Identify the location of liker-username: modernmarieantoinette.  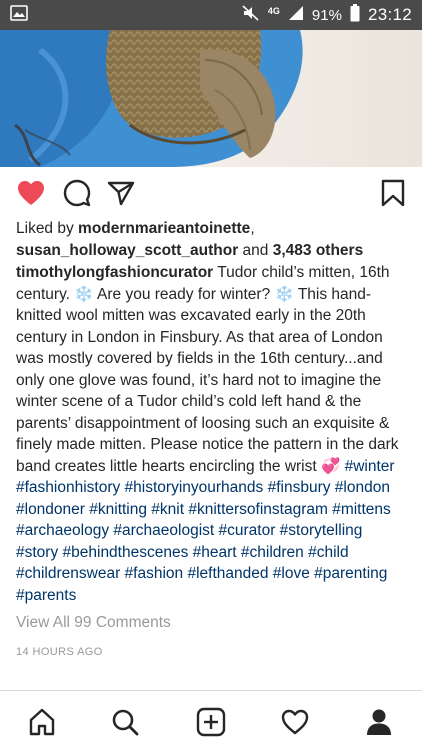
(164, 228).